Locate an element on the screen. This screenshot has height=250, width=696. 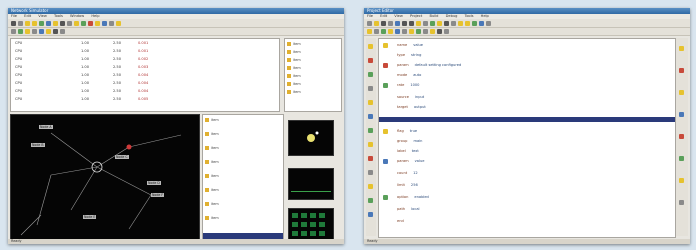
table-row: CPU 1.00 2.50 0.005 is located at coordinates (145, 99).